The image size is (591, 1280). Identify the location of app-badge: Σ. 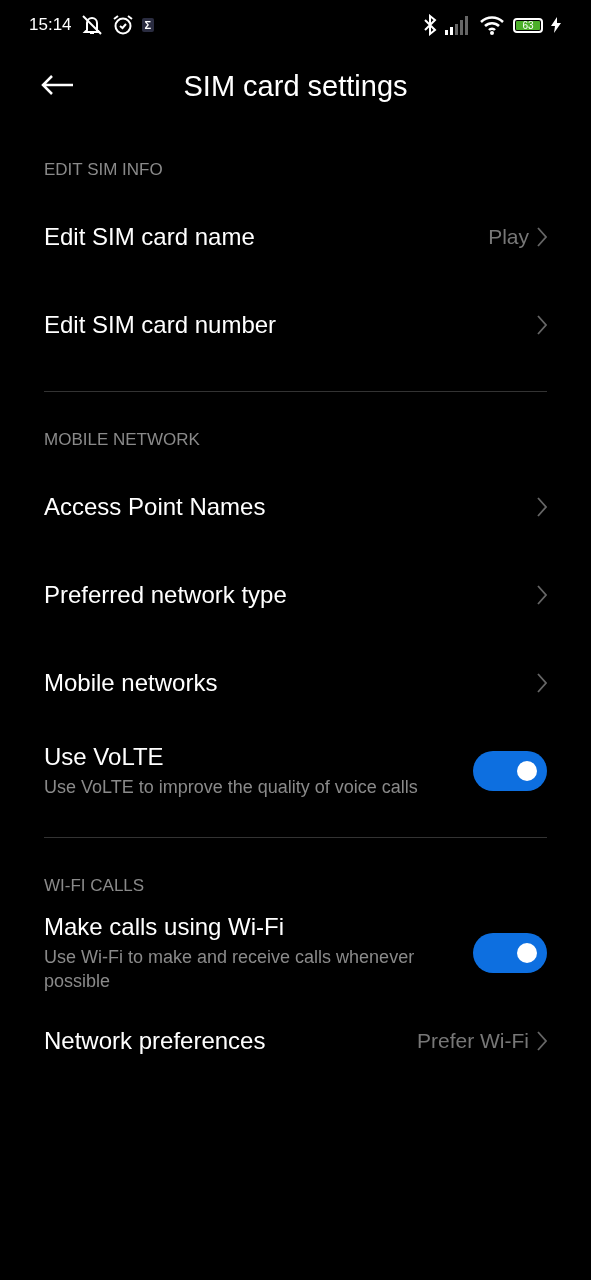
(148, 25).